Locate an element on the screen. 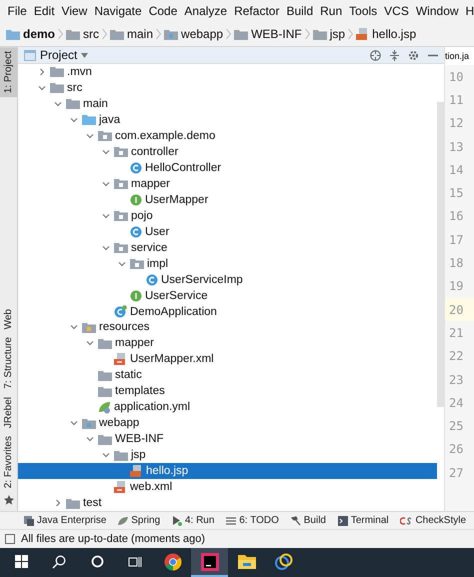 This screenshot has width=474, height=577. tree-row: main is located at coordinates (227, 104).